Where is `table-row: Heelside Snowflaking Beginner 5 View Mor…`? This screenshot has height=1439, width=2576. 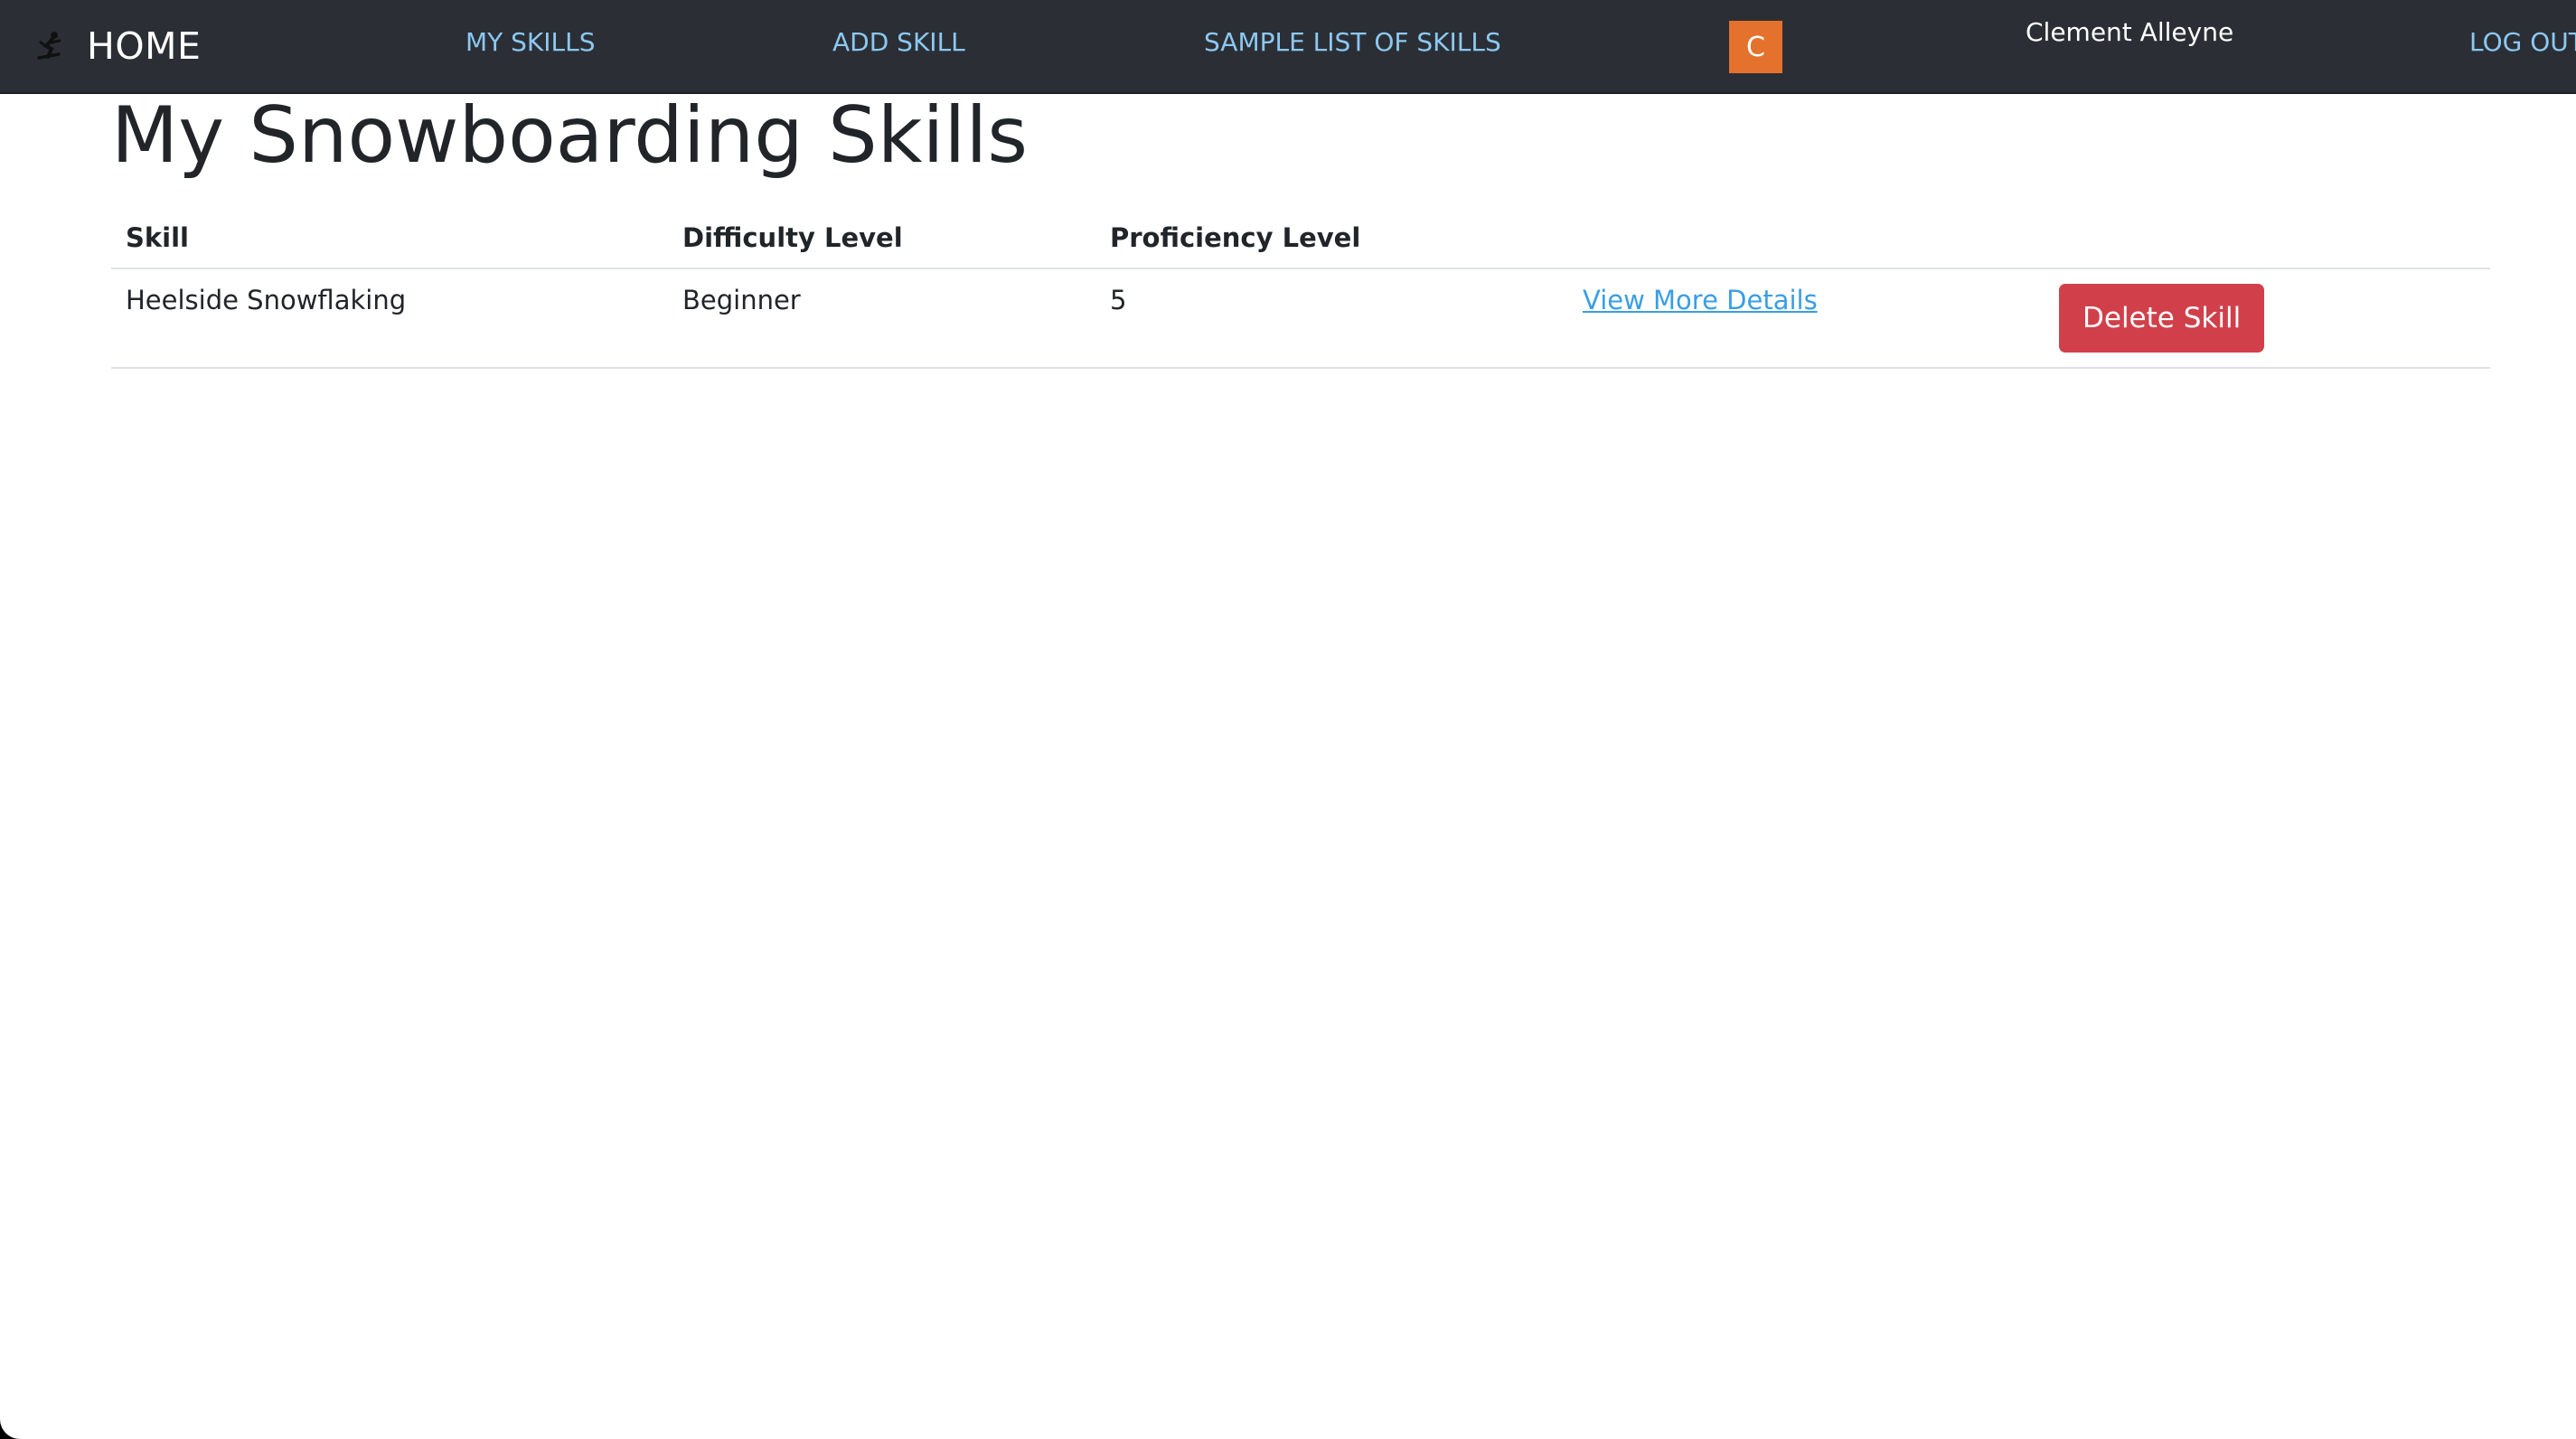 table-row: Heelside Snowflaking Beginner 5 View Mor… is located at coordinates (1300, 318).